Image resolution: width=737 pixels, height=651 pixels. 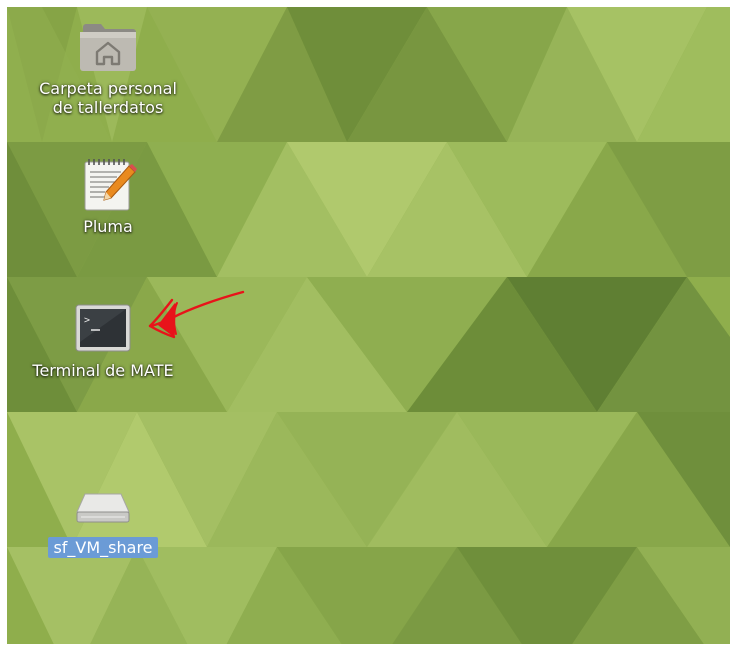 What do you see at coordinates (103, 328) in the screenshot?
I see `terminal-icon: >` at bounding box center [103, 328].